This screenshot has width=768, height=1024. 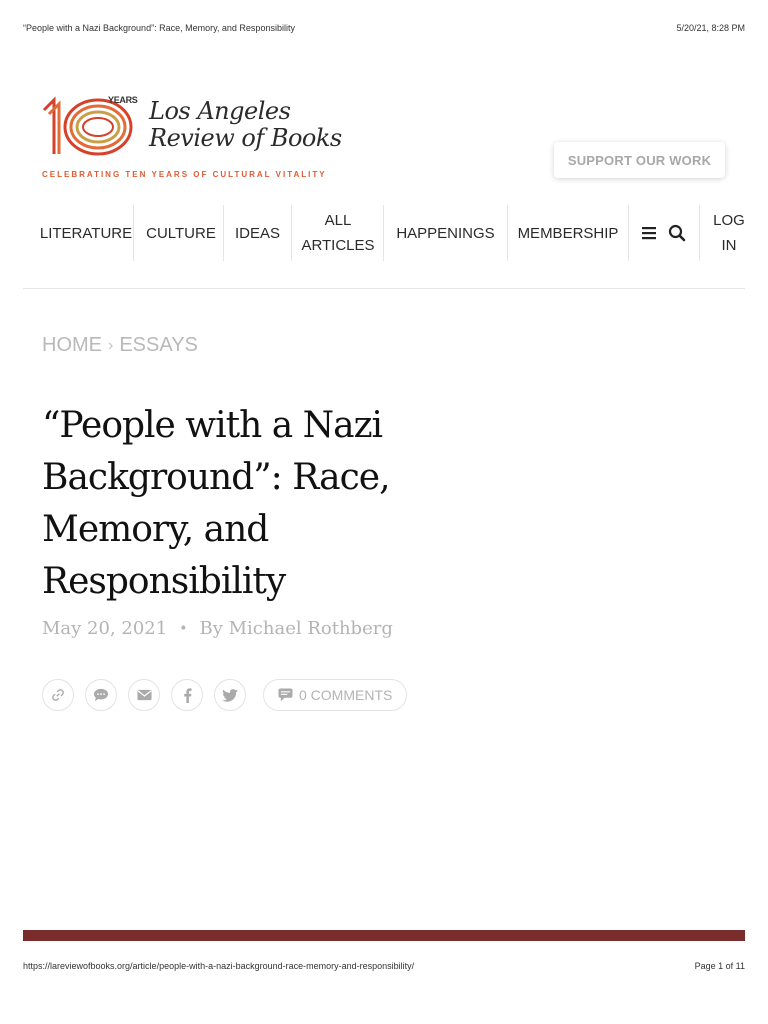 What do you see at coordinates (181, 233) in the screenshot?
I see `nav-culture: CULTURE` at bounding box center [181, 233].